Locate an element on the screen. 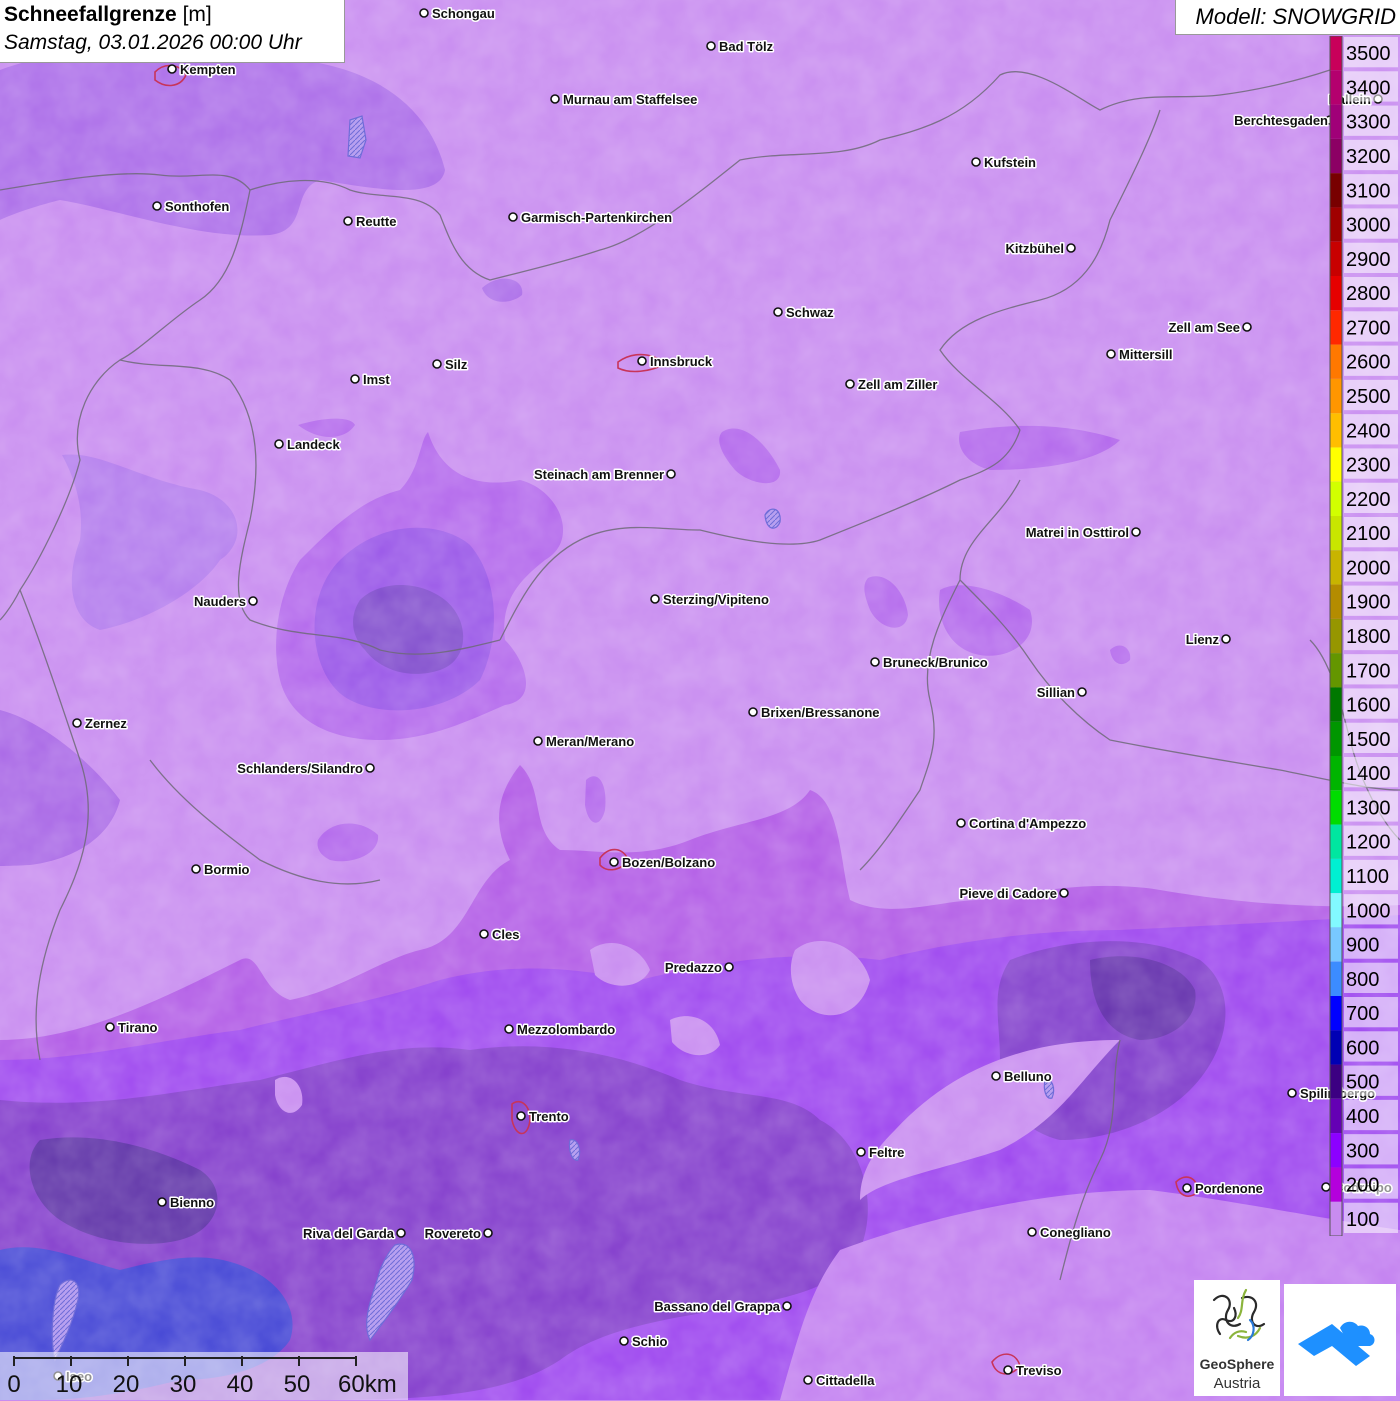 This screenshot has height=1401, width=1400. city-marker: Zell am Ziller is located at coordinates (892, 385).